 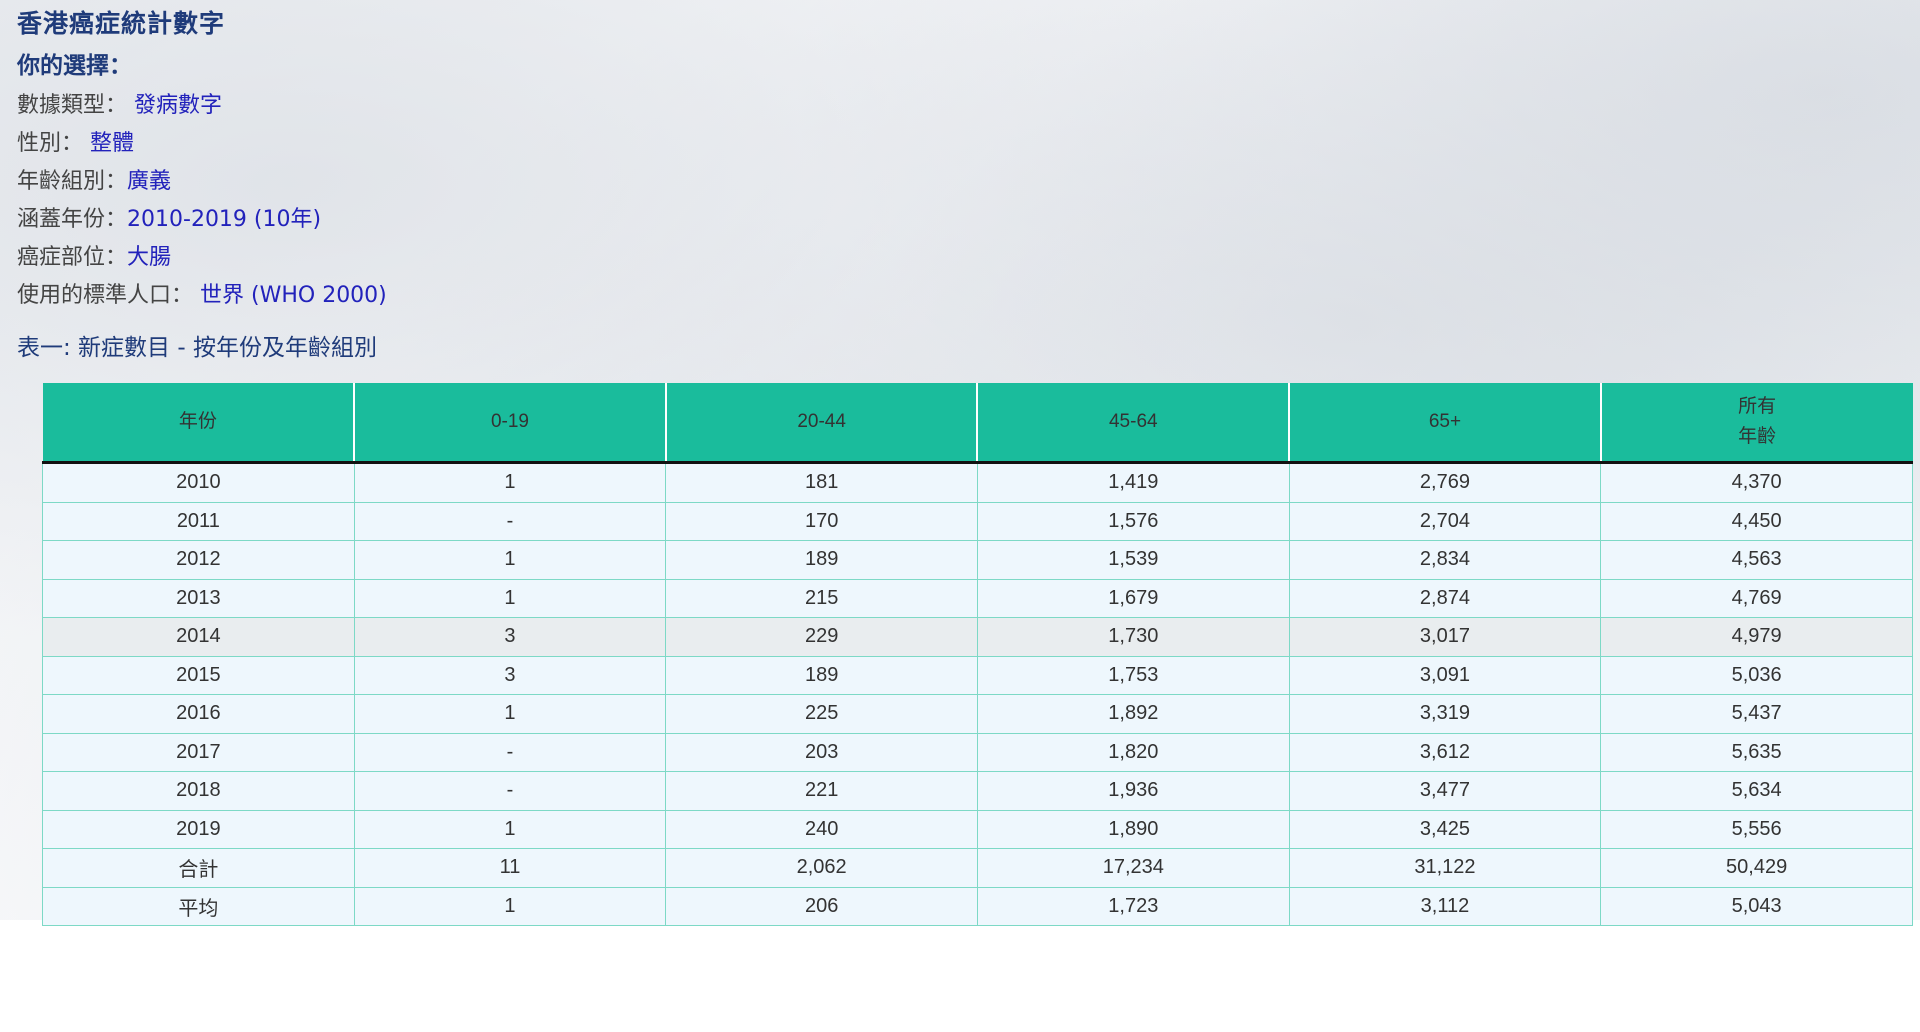 What do you see at coordinates (50, 143) in the screenshot?
I see `selection-label: 性別：` at bounding box center [50, 143].